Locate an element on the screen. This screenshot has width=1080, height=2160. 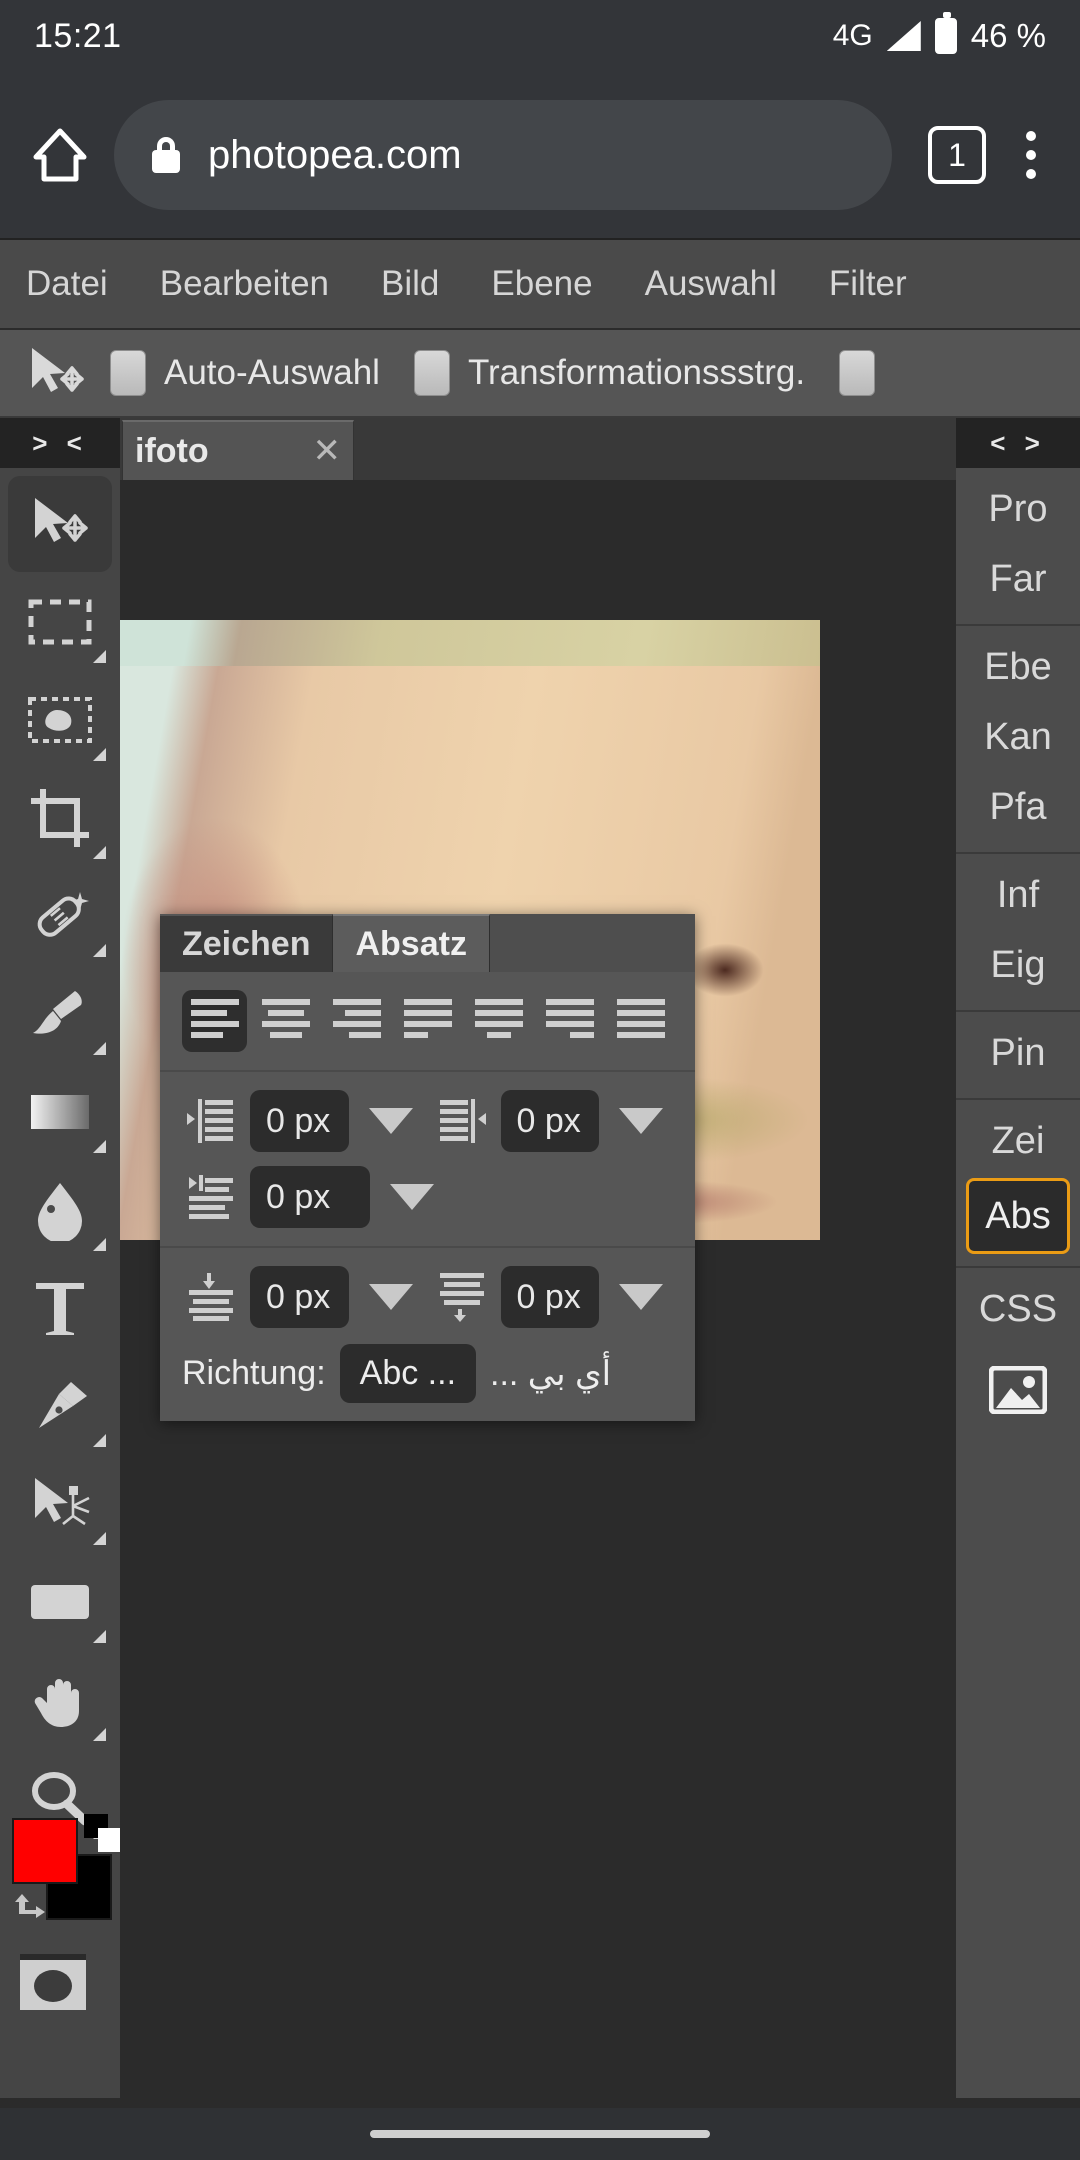
rail-item-pro: Pro is located at coordinates (1018, 509).